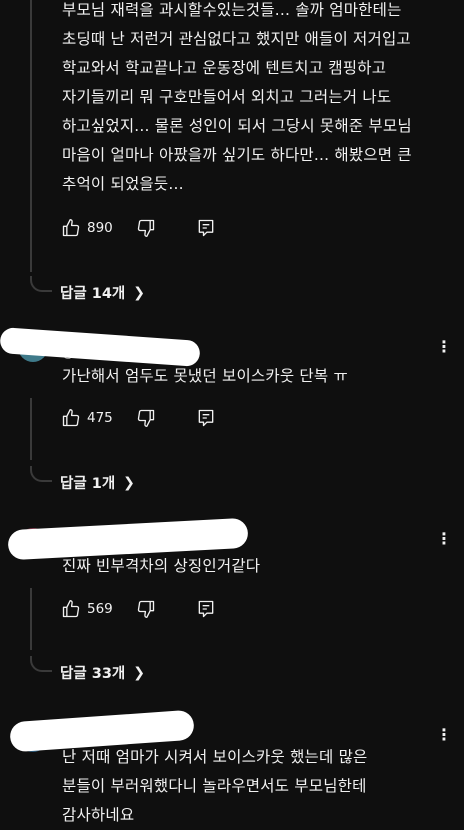  What do you see at coordinates (88, 484) in the screenshot?
I see `replies-count-label: 답글 1개` at bounding box center [88, 484].